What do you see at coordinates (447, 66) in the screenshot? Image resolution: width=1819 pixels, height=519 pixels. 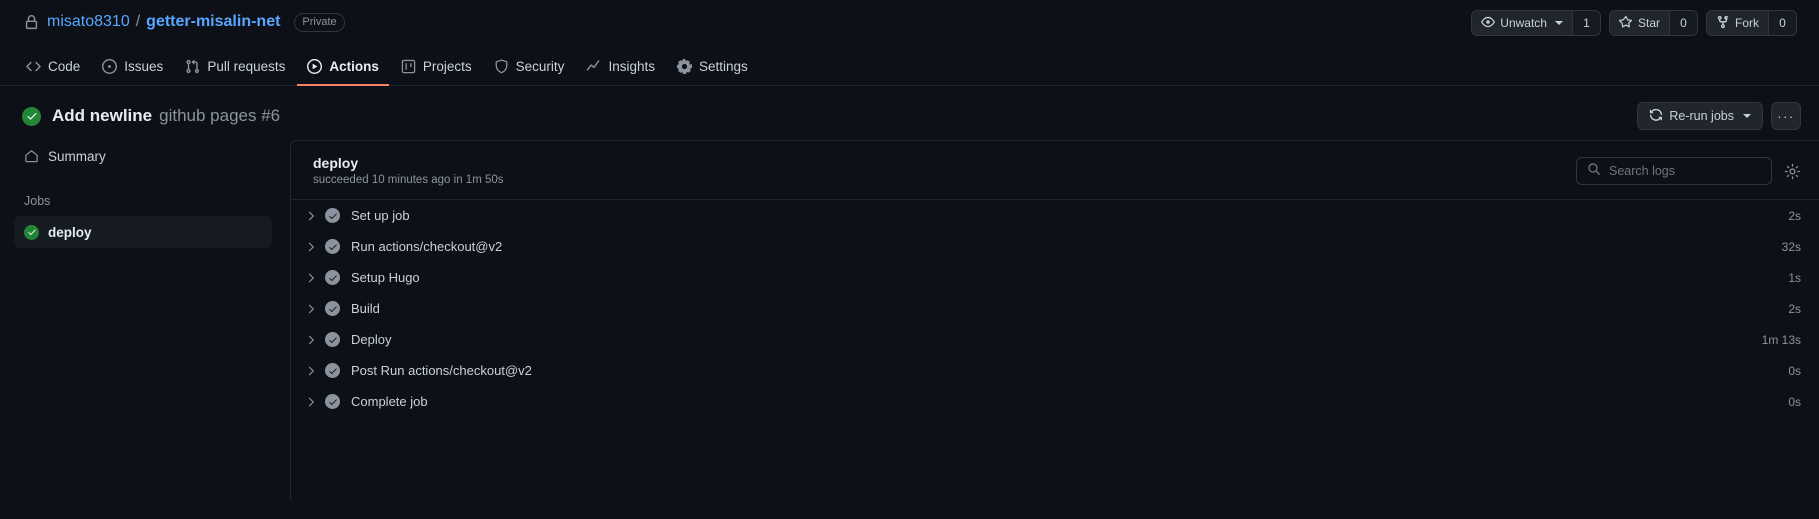 I see `tab-projects-label: Projects` at bounding box center [447, 66].